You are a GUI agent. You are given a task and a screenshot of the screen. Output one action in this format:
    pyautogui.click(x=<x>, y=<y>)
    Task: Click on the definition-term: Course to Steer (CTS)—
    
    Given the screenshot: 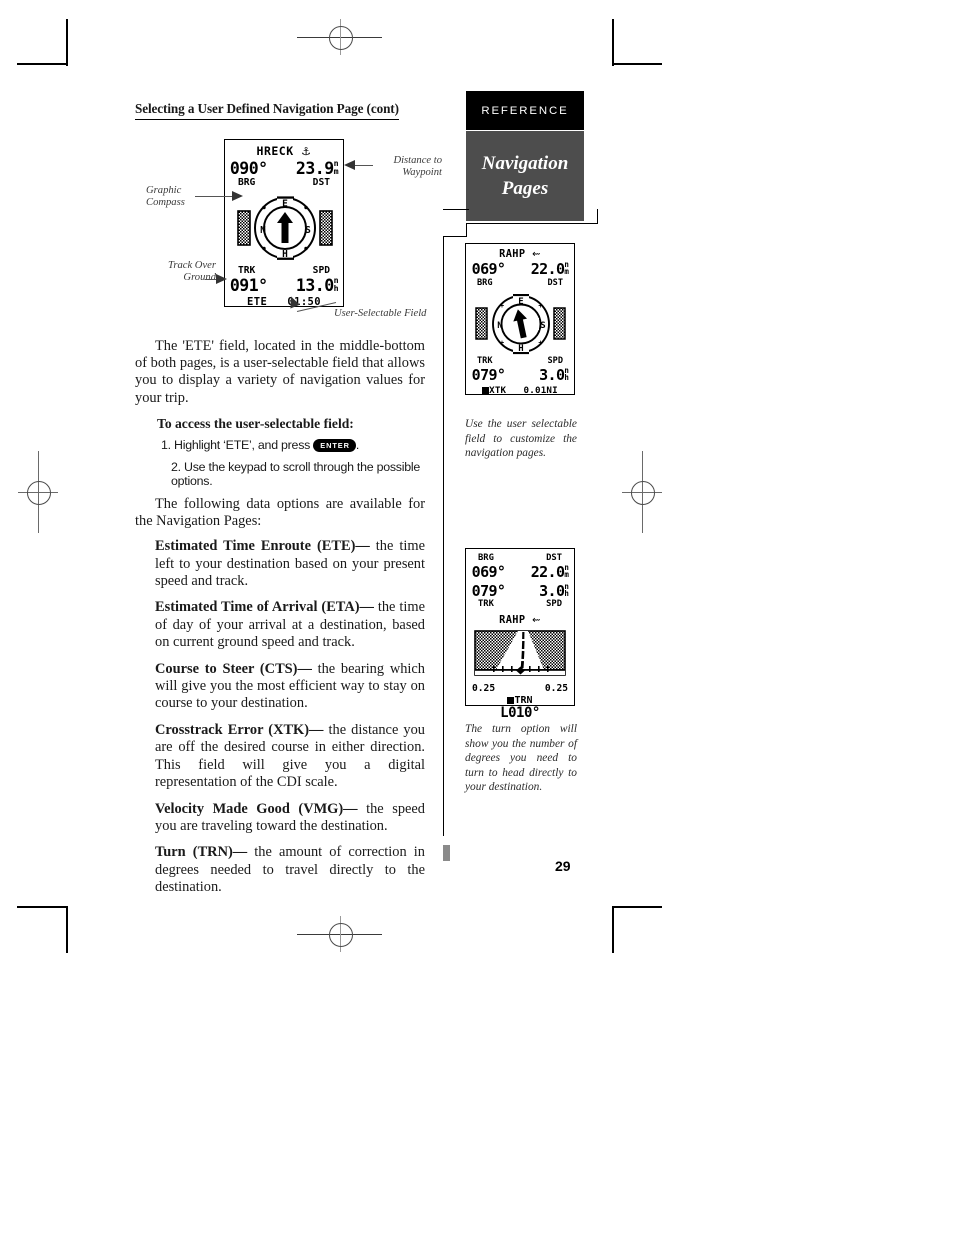 What is the action you would take?
    pyautogui.click(x=233, y=668)
    